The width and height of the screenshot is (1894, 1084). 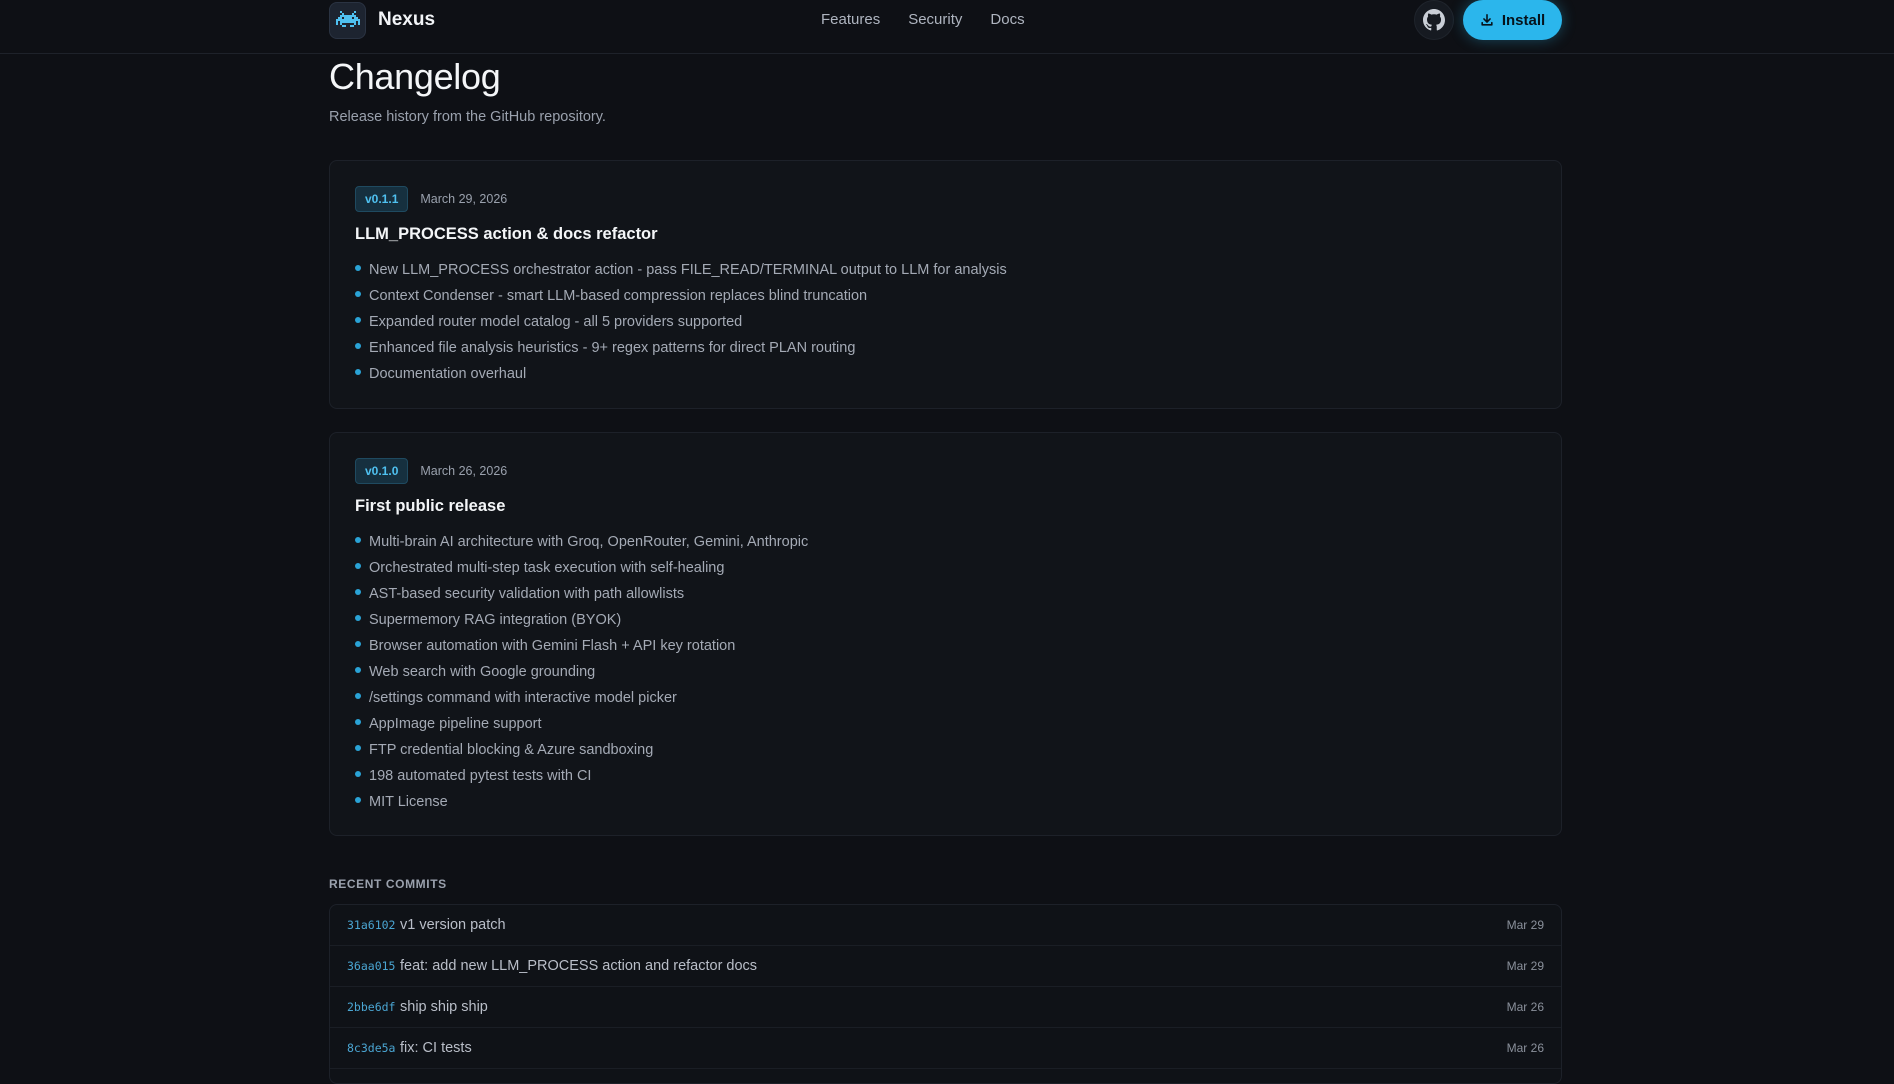 I want to click on list-item: Web search with Google grounding, so click(x=581, y=672).